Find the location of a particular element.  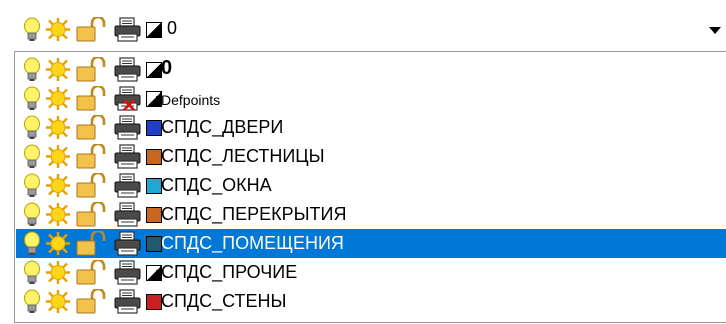

combo-layer-icons is located at coordinates (92, 29).